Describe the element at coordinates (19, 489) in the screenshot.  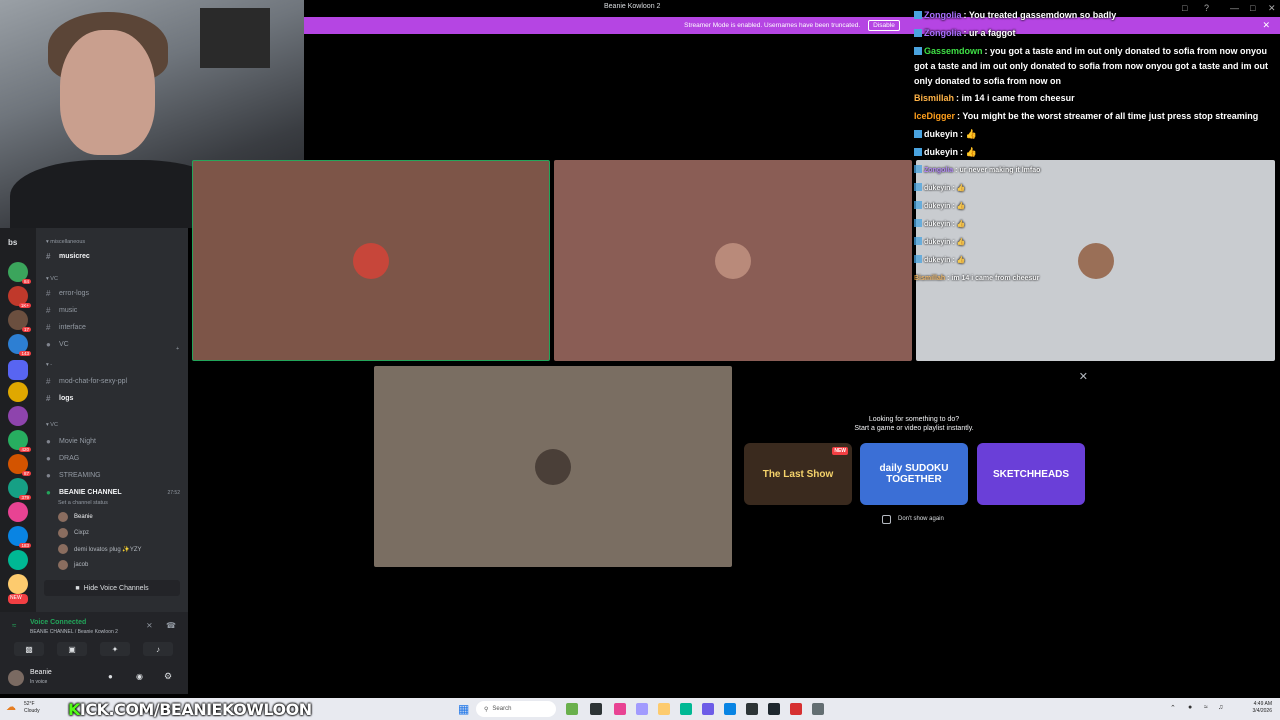
I see `server-icon: 379` at that location.